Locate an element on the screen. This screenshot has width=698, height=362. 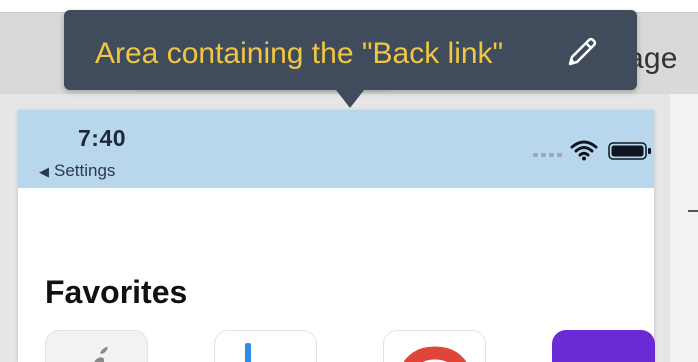
favorite-tile-apple is located at coordinates (96, 346).